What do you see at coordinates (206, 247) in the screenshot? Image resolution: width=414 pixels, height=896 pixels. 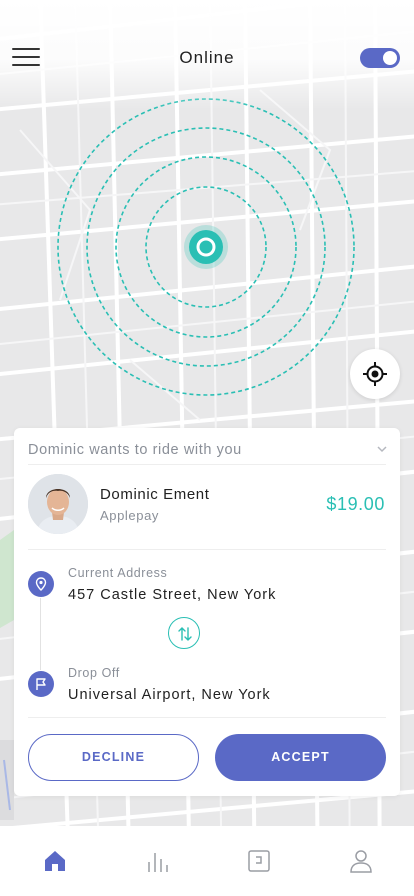 I see `current-location-marker` at bounding box center [206, 247].